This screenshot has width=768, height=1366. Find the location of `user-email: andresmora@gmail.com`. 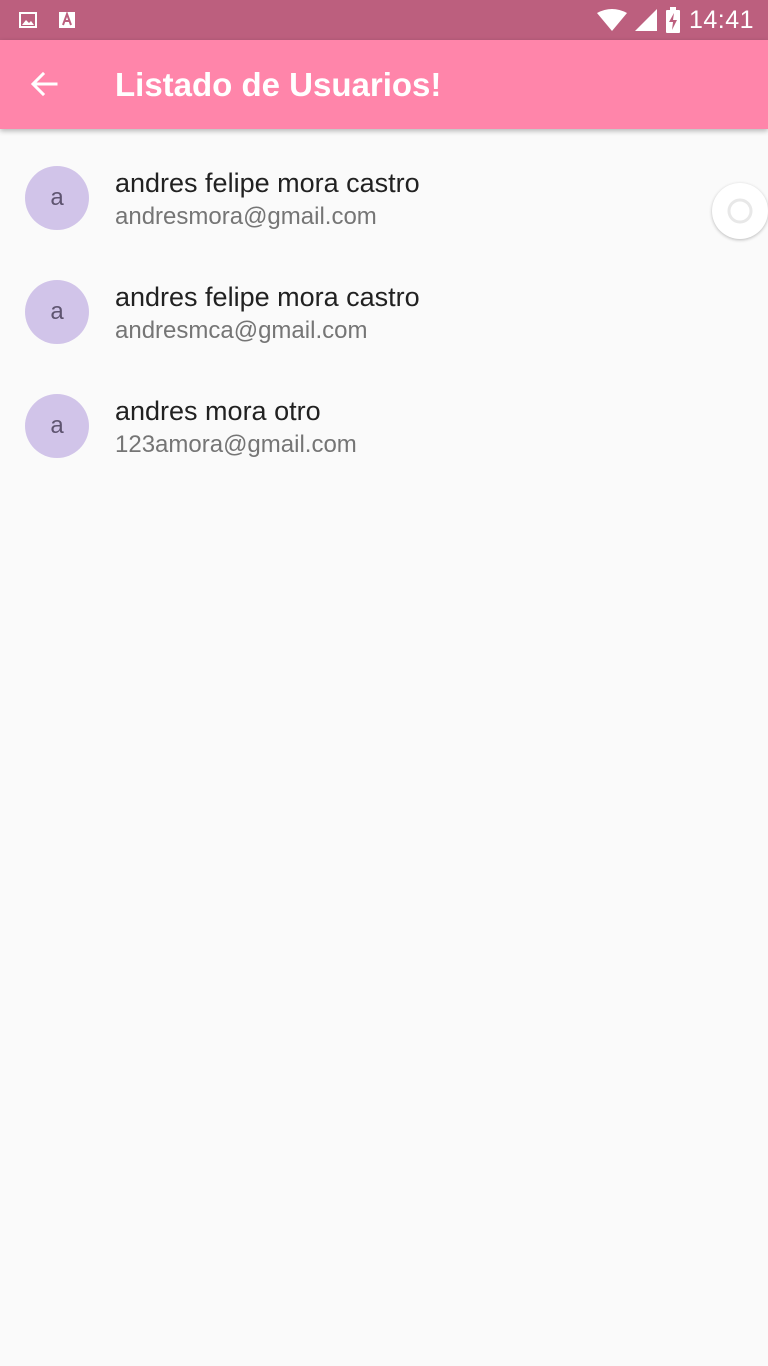

user-email: andresmora@gmail.com is located at coordinates (246, 216).